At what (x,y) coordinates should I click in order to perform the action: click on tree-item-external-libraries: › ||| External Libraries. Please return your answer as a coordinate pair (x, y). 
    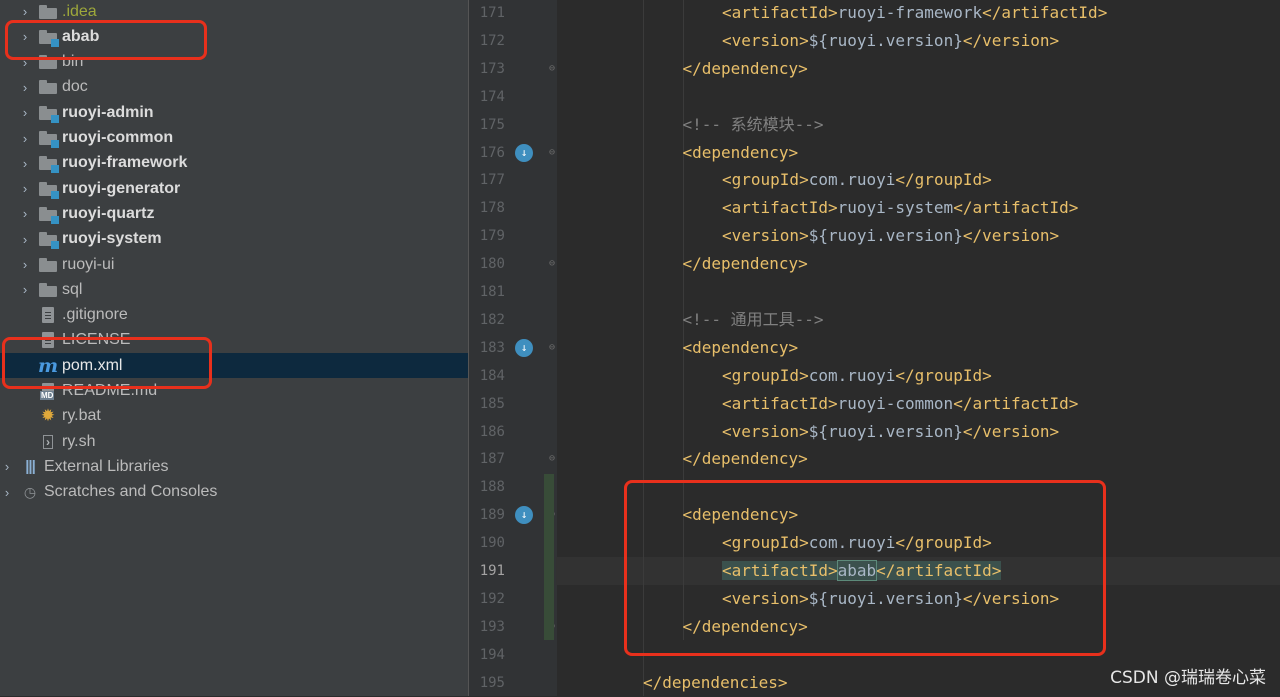
    Looking at the image, I should click on (234, 466).